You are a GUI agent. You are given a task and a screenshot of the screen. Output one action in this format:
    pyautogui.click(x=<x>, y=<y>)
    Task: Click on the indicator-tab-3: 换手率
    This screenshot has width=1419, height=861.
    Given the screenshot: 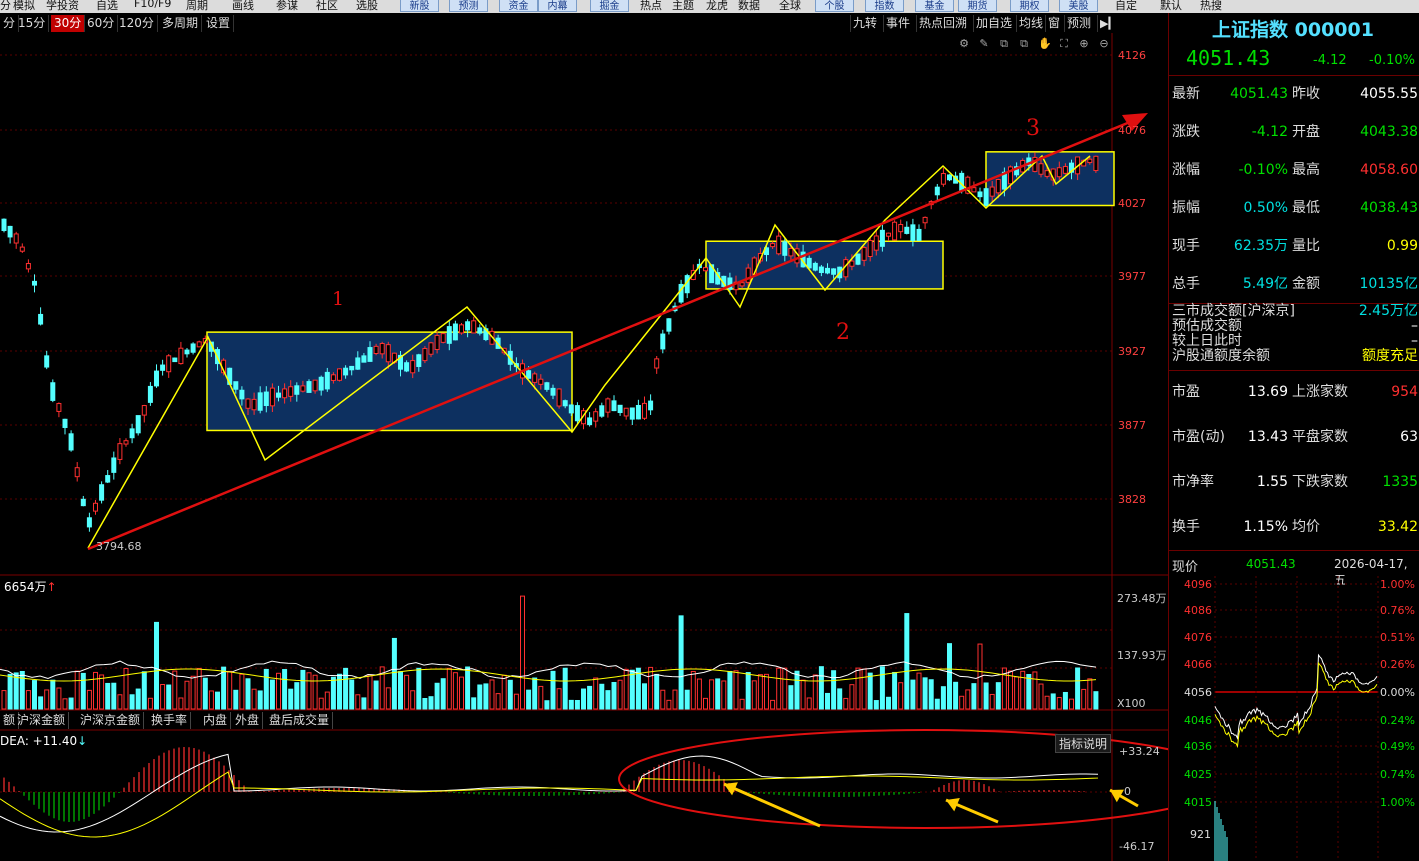 What is the action you would take?
    pyautogui.click(x=170, y=720)
    